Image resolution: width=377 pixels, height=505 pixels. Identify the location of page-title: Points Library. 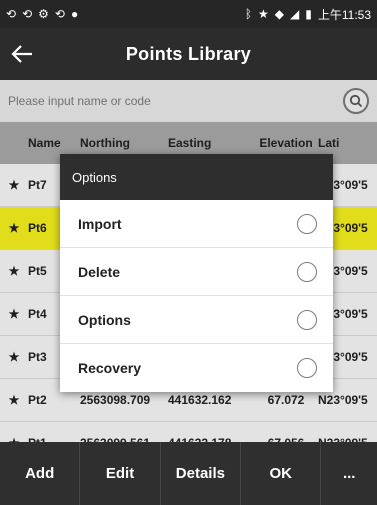
(188, 53).